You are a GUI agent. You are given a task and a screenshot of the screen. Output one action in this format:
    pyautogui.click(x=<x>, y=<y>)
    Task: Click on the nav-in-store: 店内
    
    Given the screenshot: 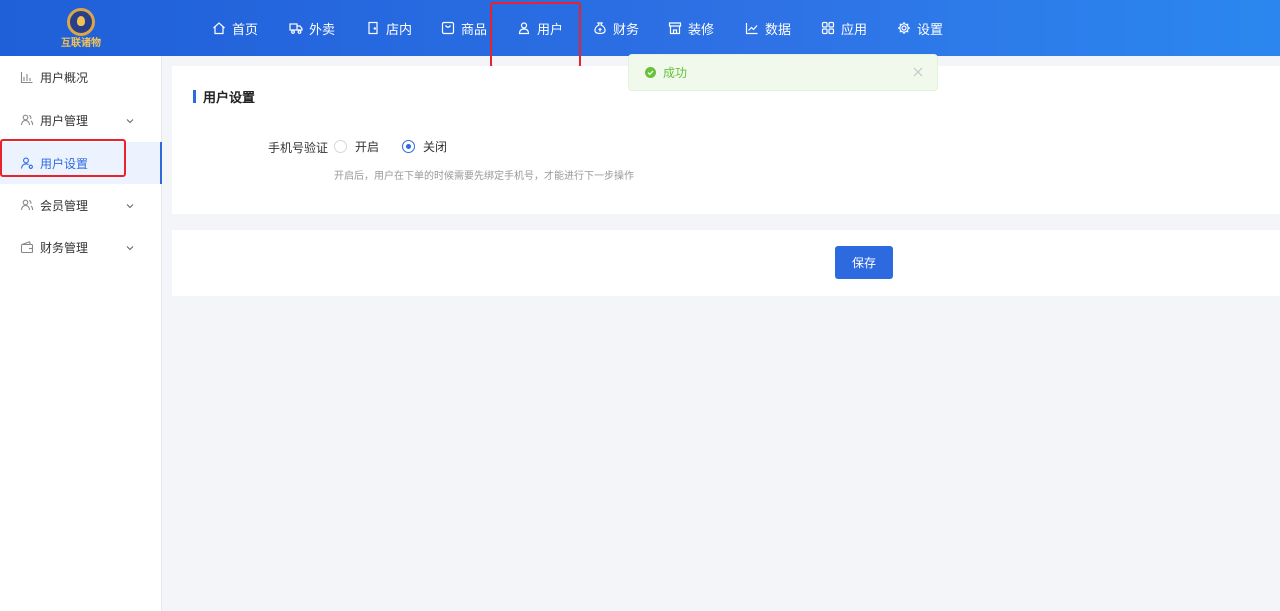 What is the action you would take?
    pyautogui.click(x=389, y=28)
    